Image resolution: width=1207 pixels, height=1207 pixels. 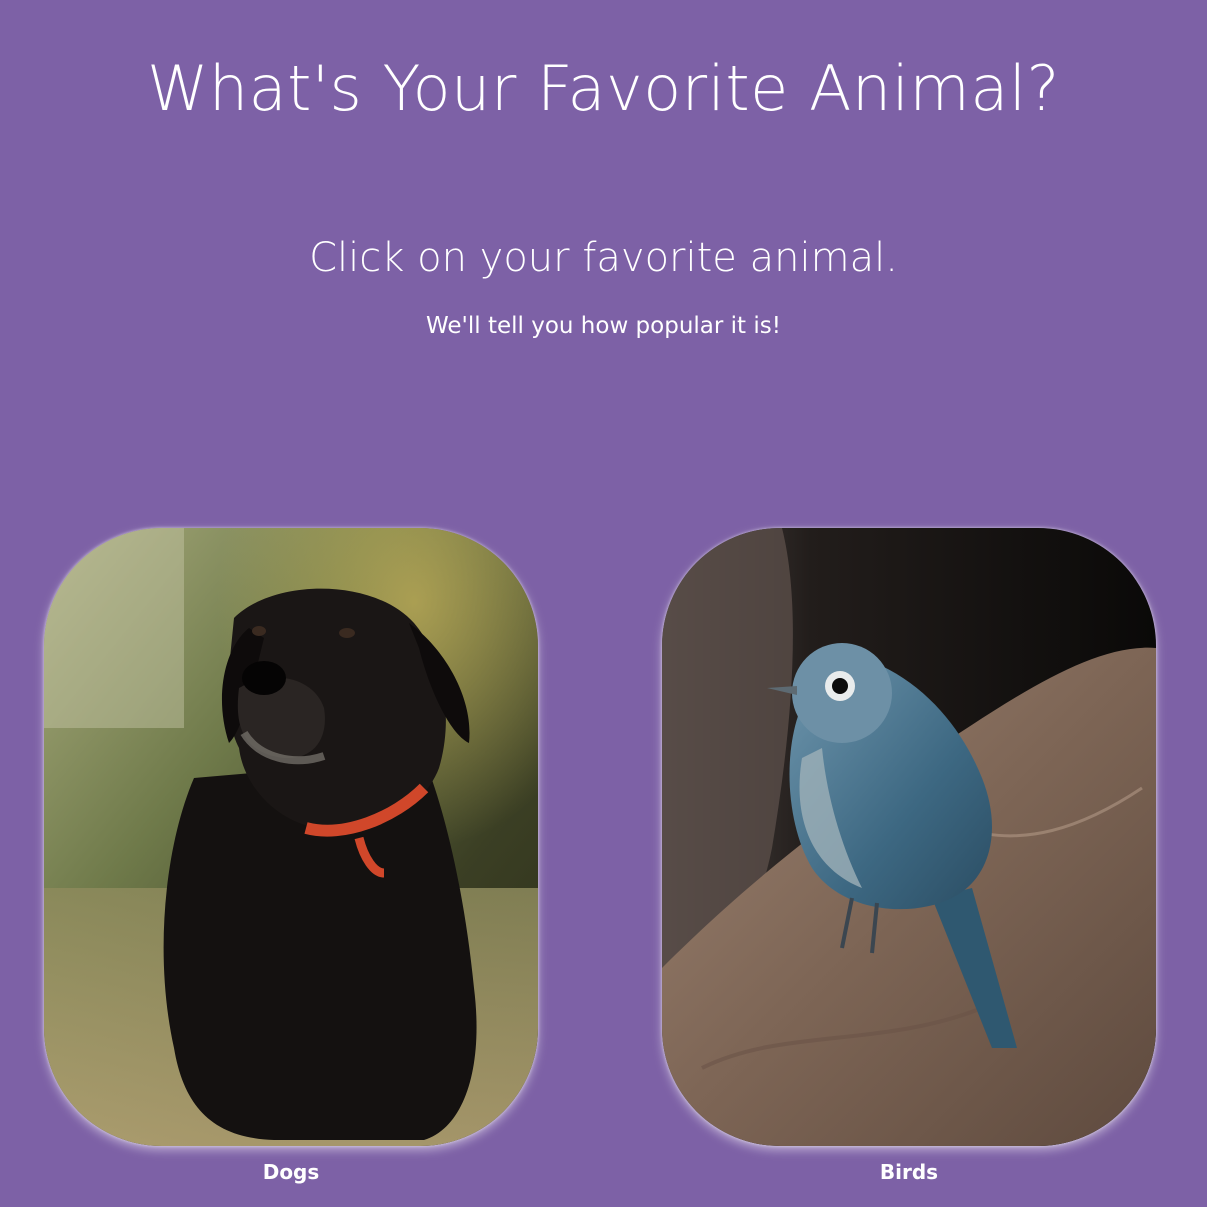 What do you see at coordinates (603, 88) in the screenshot?
I see `page-title: What's Your Favorite Animal?` at bounding box center [603, 88].